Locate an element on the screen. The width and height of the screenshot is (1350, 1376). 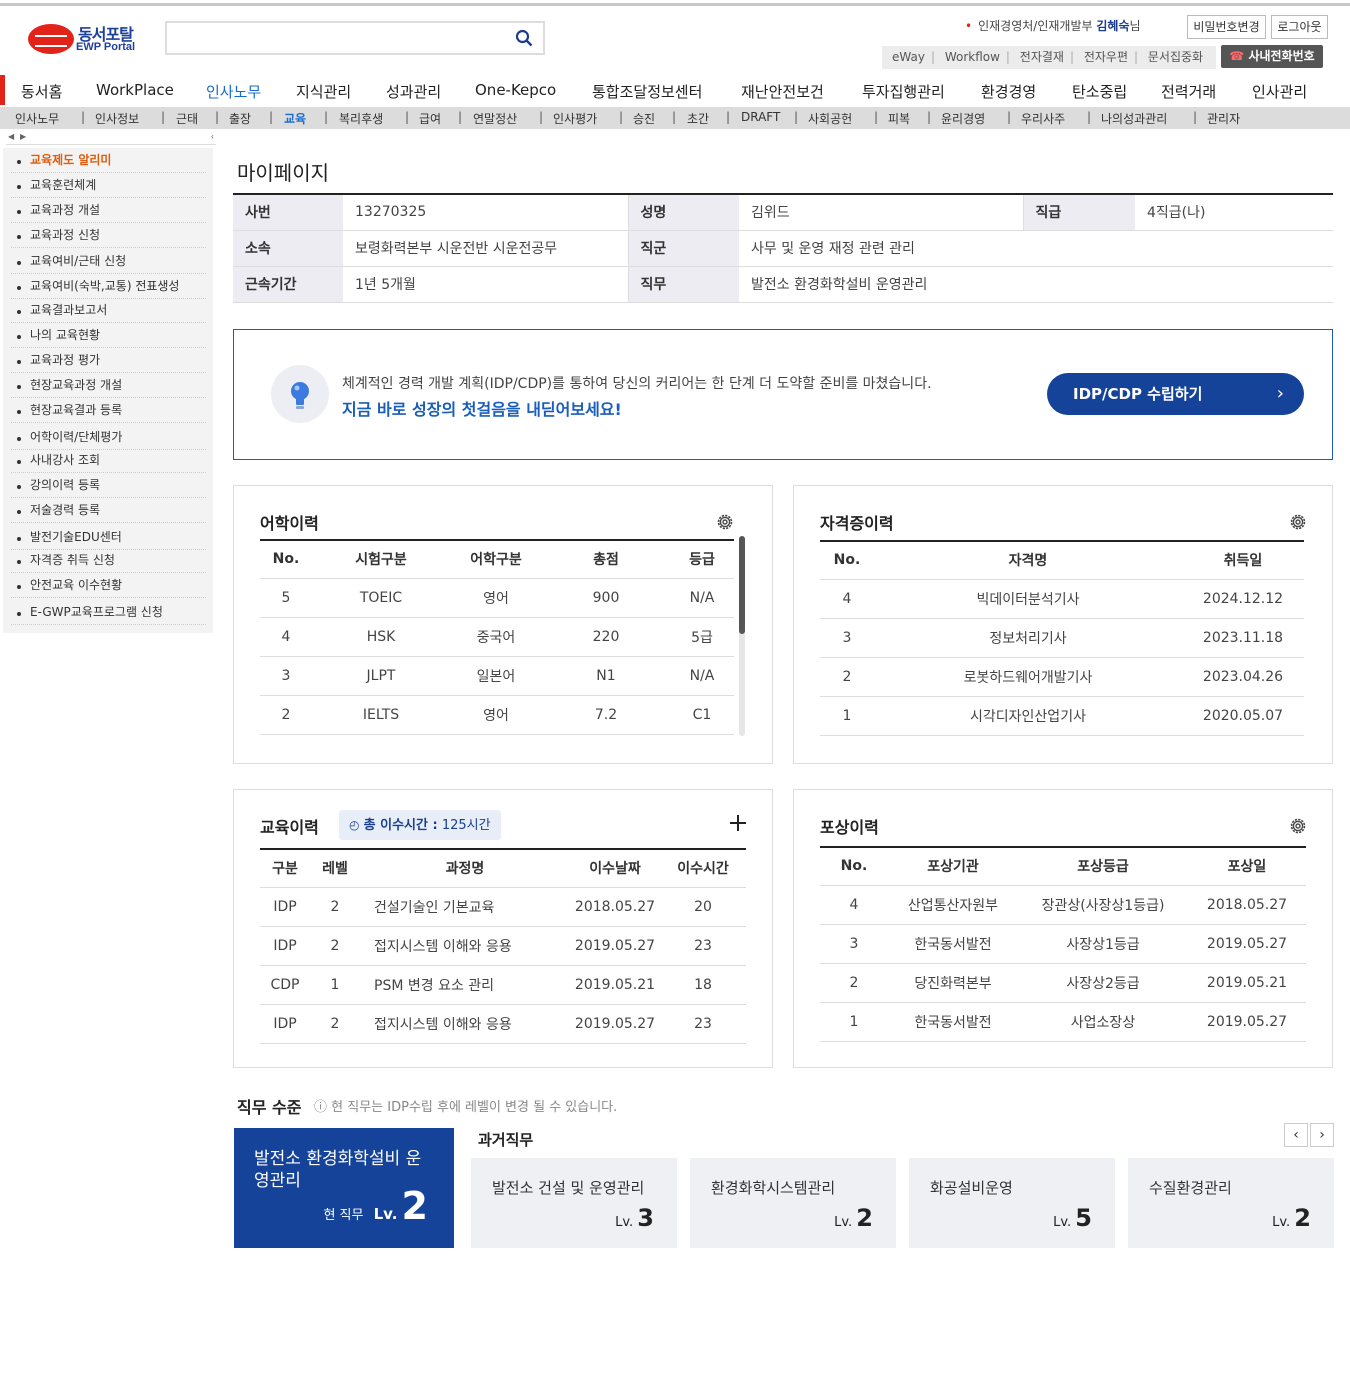
idp-cdp-button: IDP/CDP 수립하기 › is located at coordinates (1175, 394).